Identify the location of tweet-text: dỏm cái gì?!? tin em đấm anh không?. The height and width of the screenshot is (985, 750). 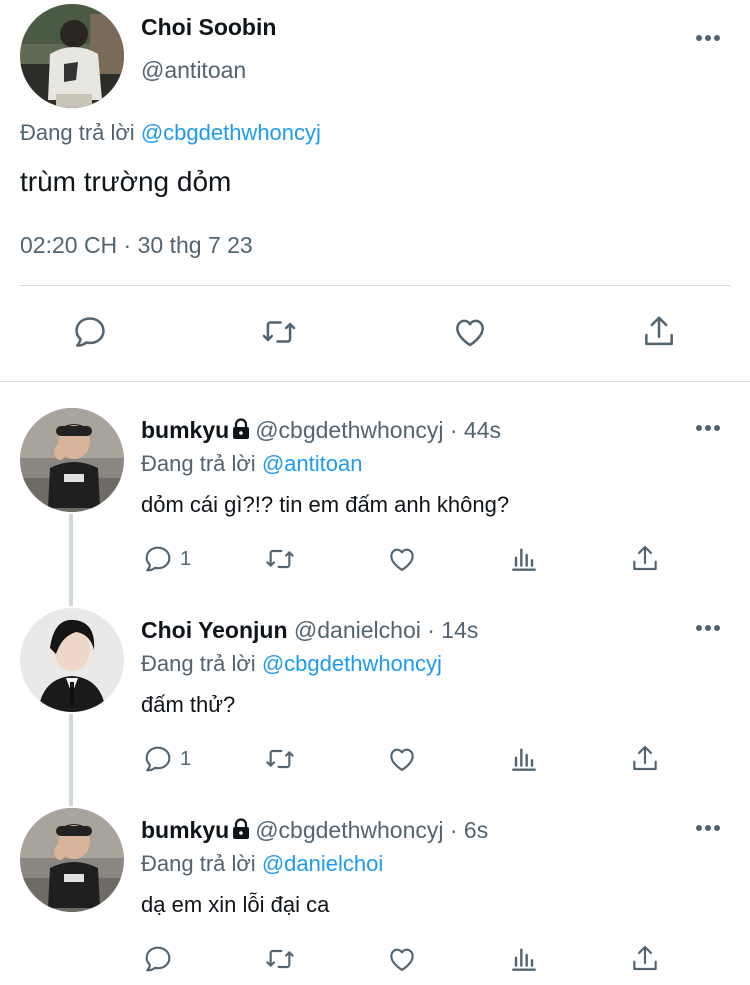
(325, 504).